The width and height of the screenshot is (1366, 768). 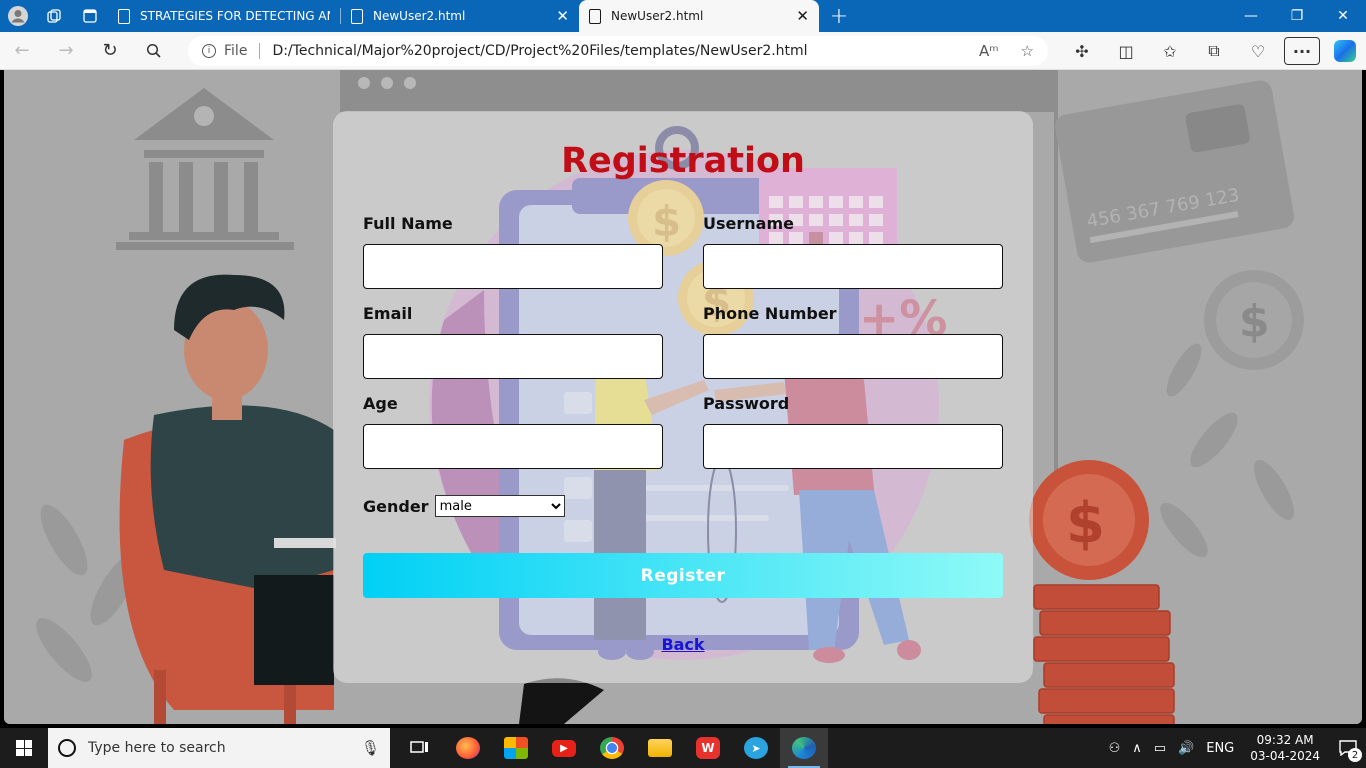 I want to click on age-label: Age, so click(x=380, y=403).